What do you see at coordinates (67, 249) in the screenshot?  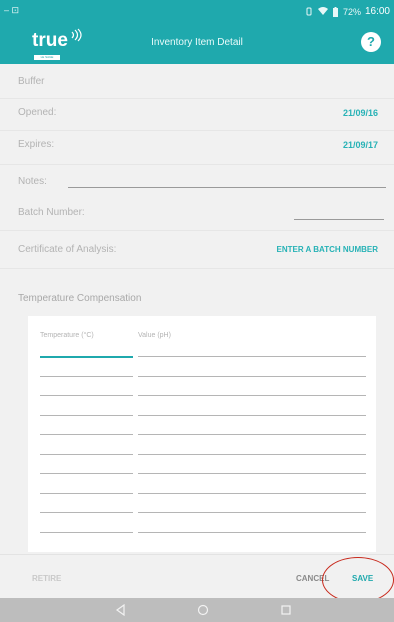 I see `coa-label: Certificate of Analysis:` at bounding box center [67, 249].